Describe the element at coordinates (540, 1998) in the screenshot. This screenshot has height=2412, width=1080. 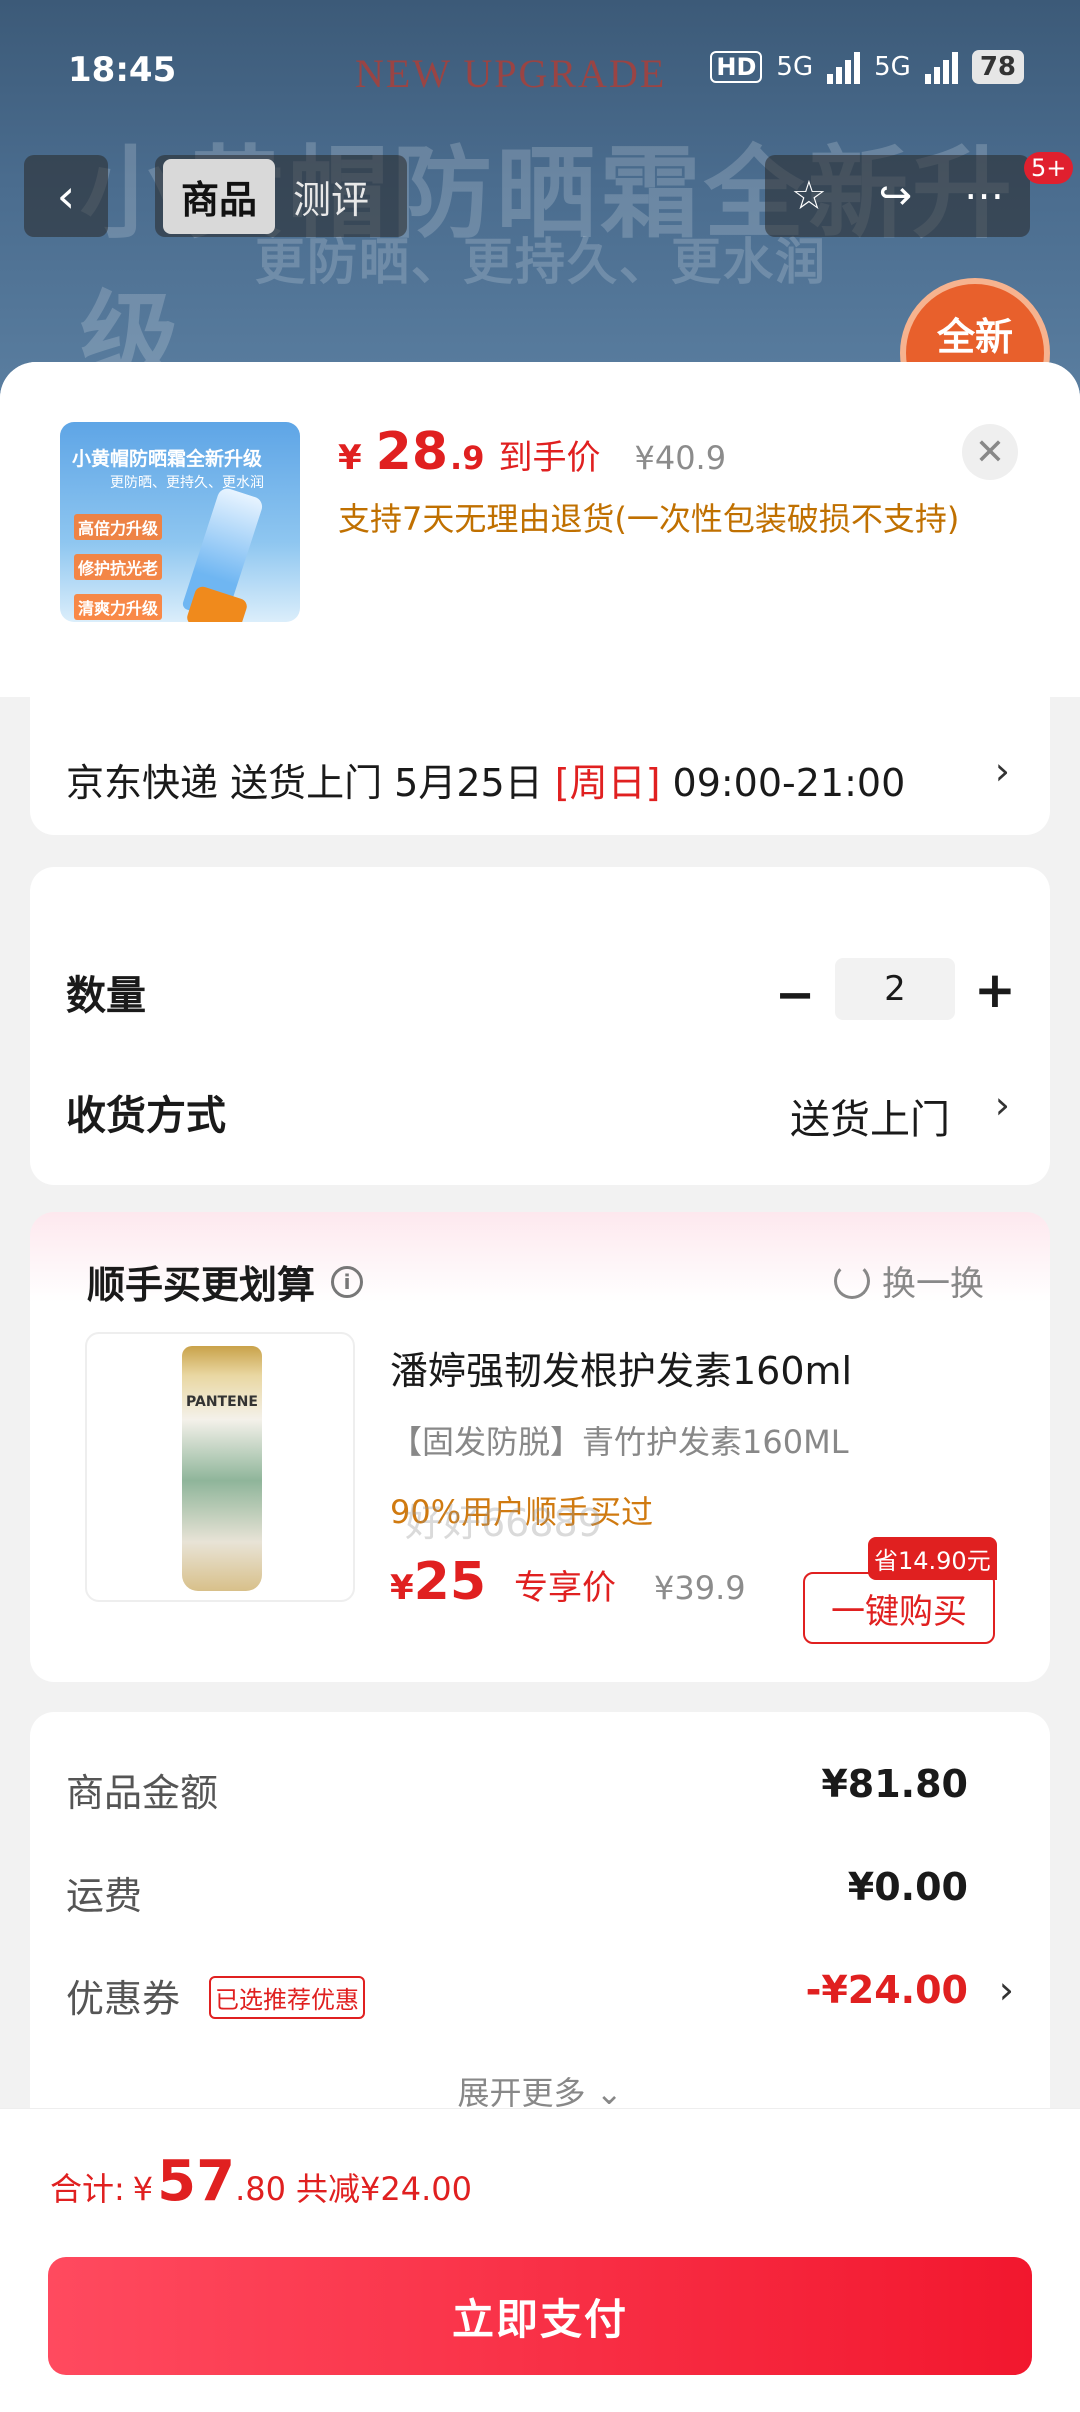
I see `coupon-row: 优惠券 已选推荐优惠 -¥24.00 ›` at that location.